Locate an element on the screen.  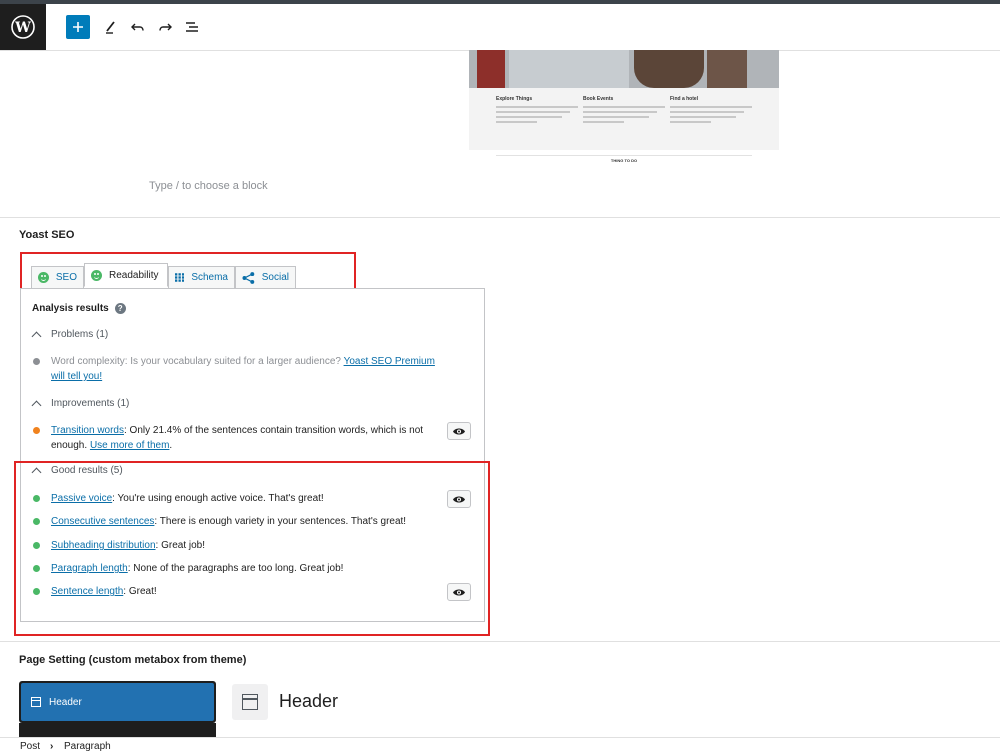
hero-image is located at coordinates (624, 69).